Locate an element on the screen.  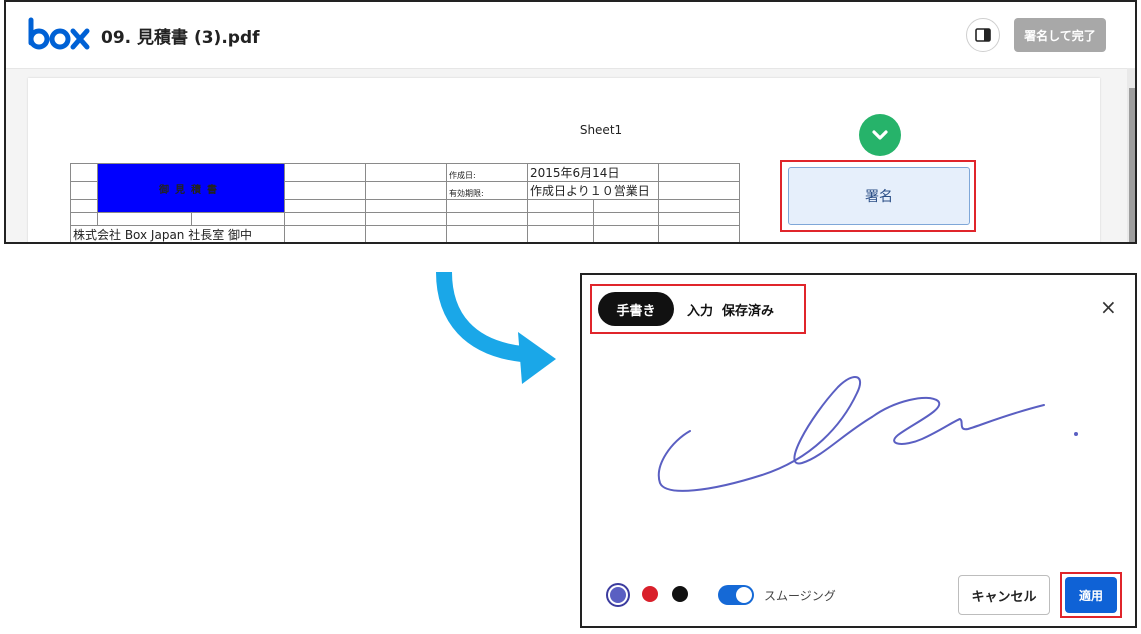
smoothing-label: スムージング is located at coordinates (800, 596).